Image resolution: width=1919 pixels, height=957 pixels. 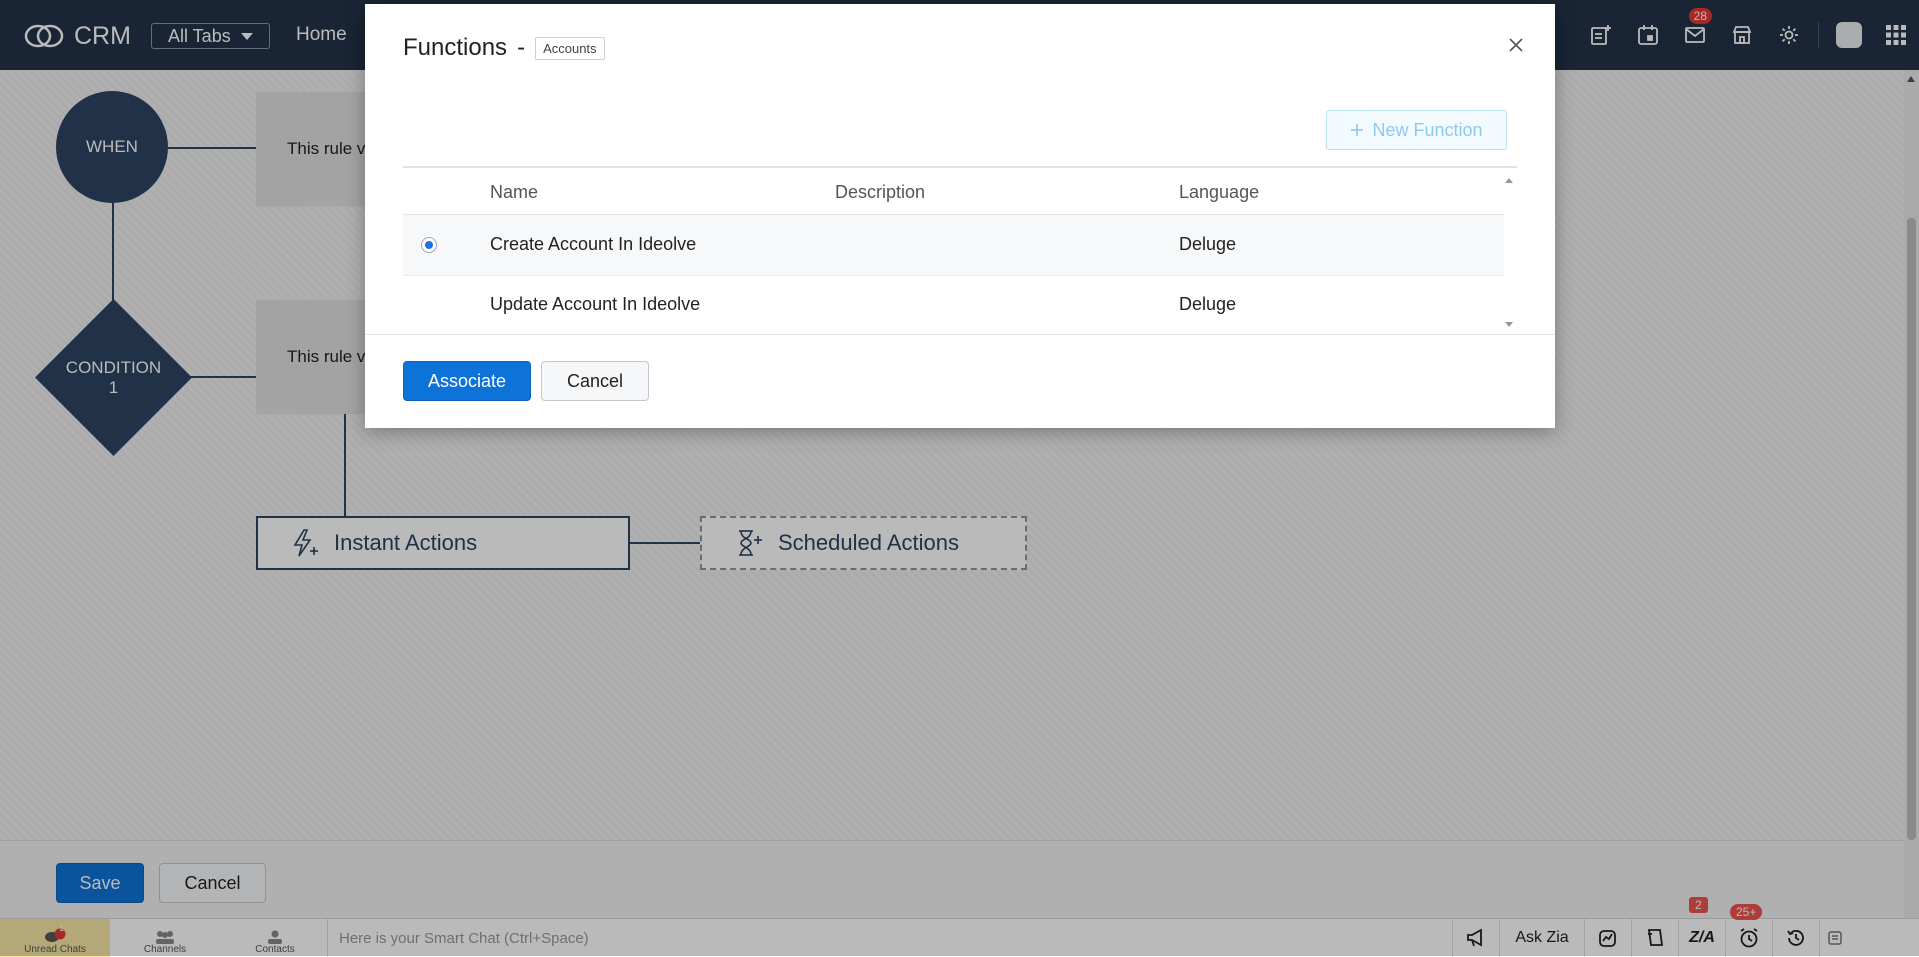 What do you see at coordinates (595, 304) in the screenshot?
I see `function-name: Update Account In Ideolve` at bounding box center [595, 304].